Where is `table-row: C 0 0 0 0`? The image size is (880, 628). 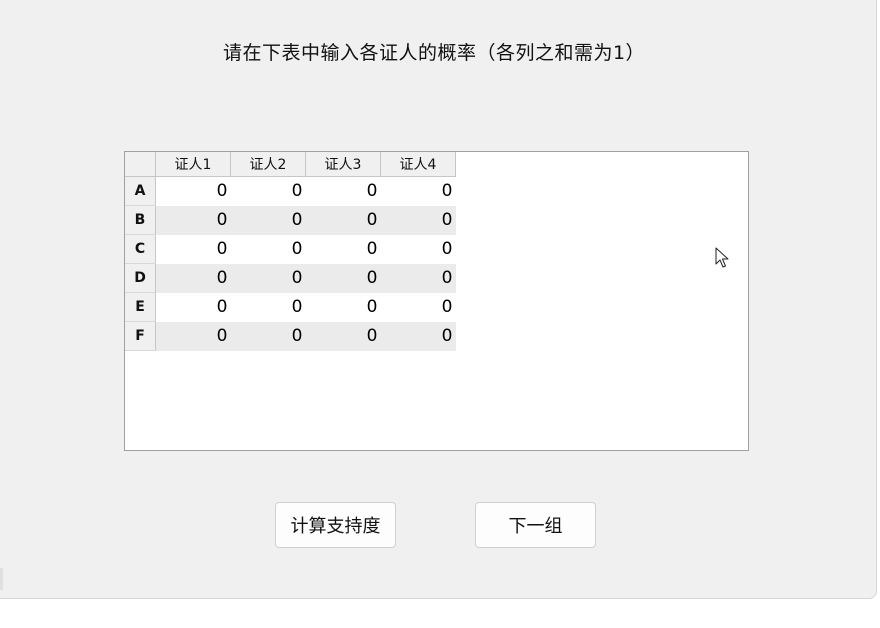
table-row: C 0 0 0 0 is located at coordinates (290, 249).